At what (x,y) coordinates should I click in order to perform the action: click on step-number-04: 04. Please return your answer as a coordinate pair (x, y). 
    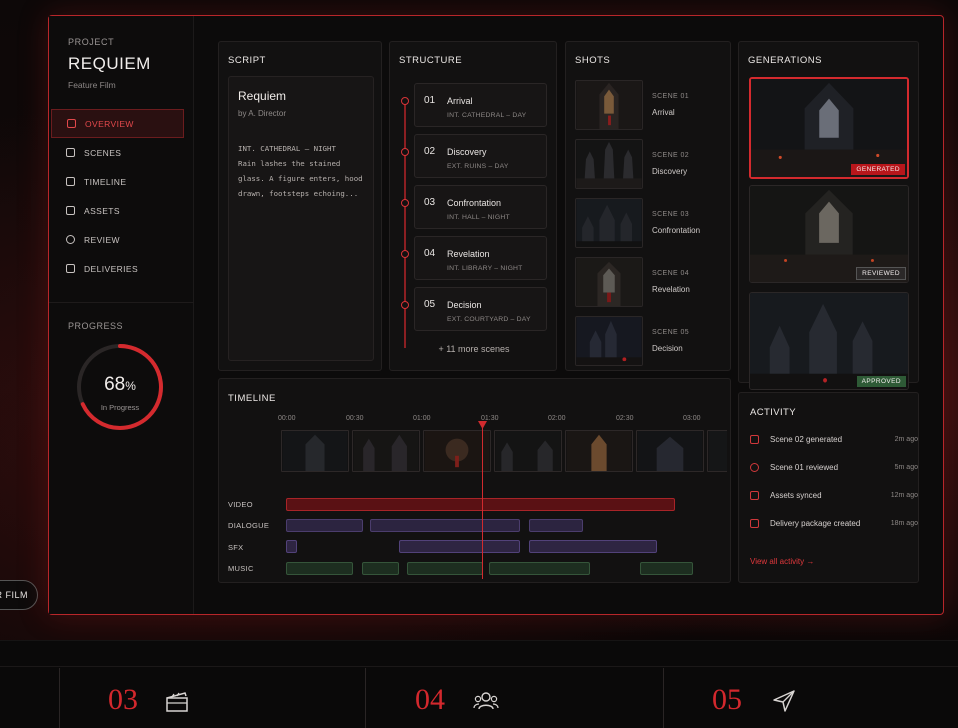
    Looking at the image, I should click on (430, 699).